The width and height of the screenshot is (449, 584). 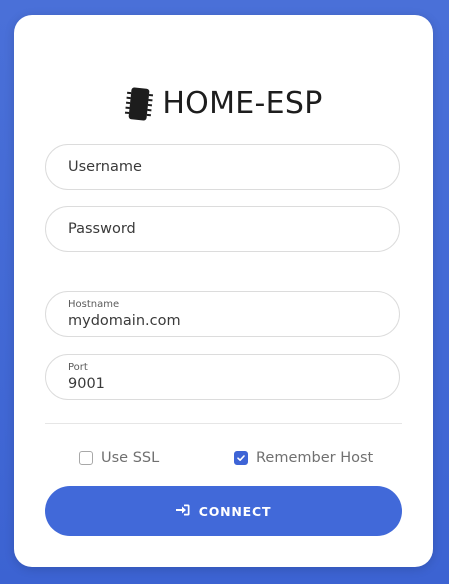 I want to click on connect-label: CONNECT, so click(x=235, y=511).